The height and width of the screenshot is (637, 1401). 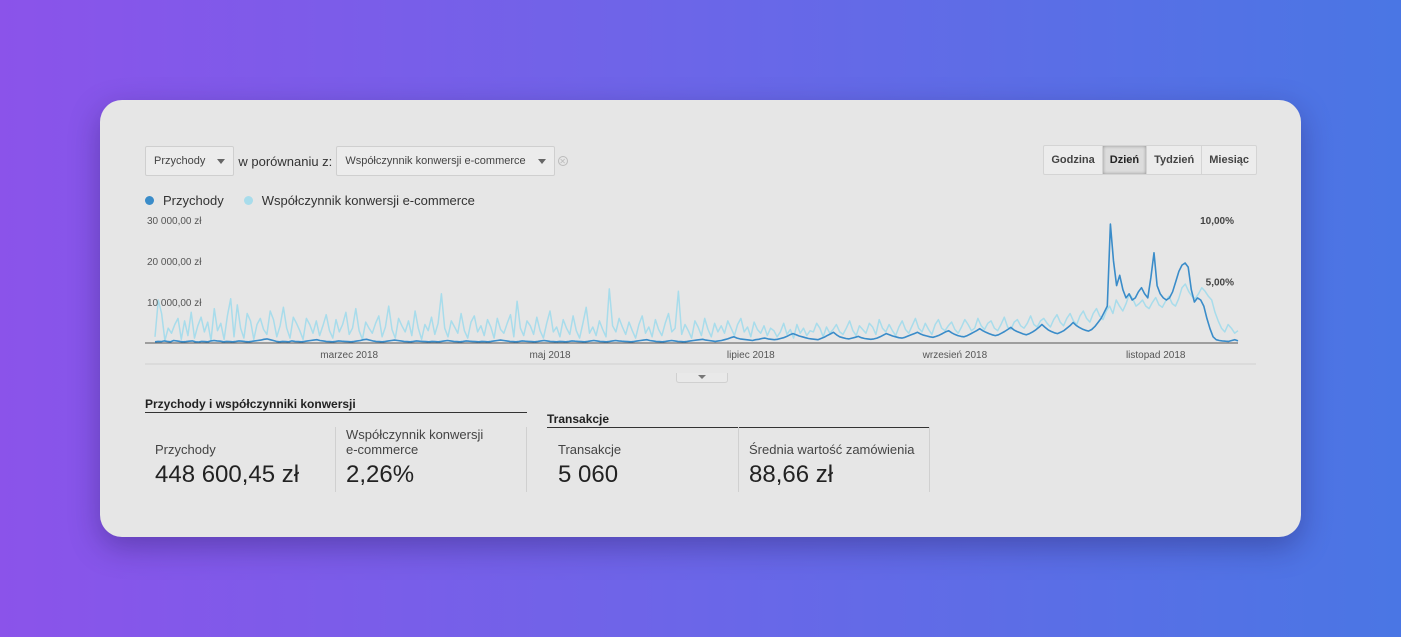 What do you see at coordinates (643, 459) in the screenshot?
I see `metric-transactions: Transakcje 5 060` at bounding box center [643, 459].